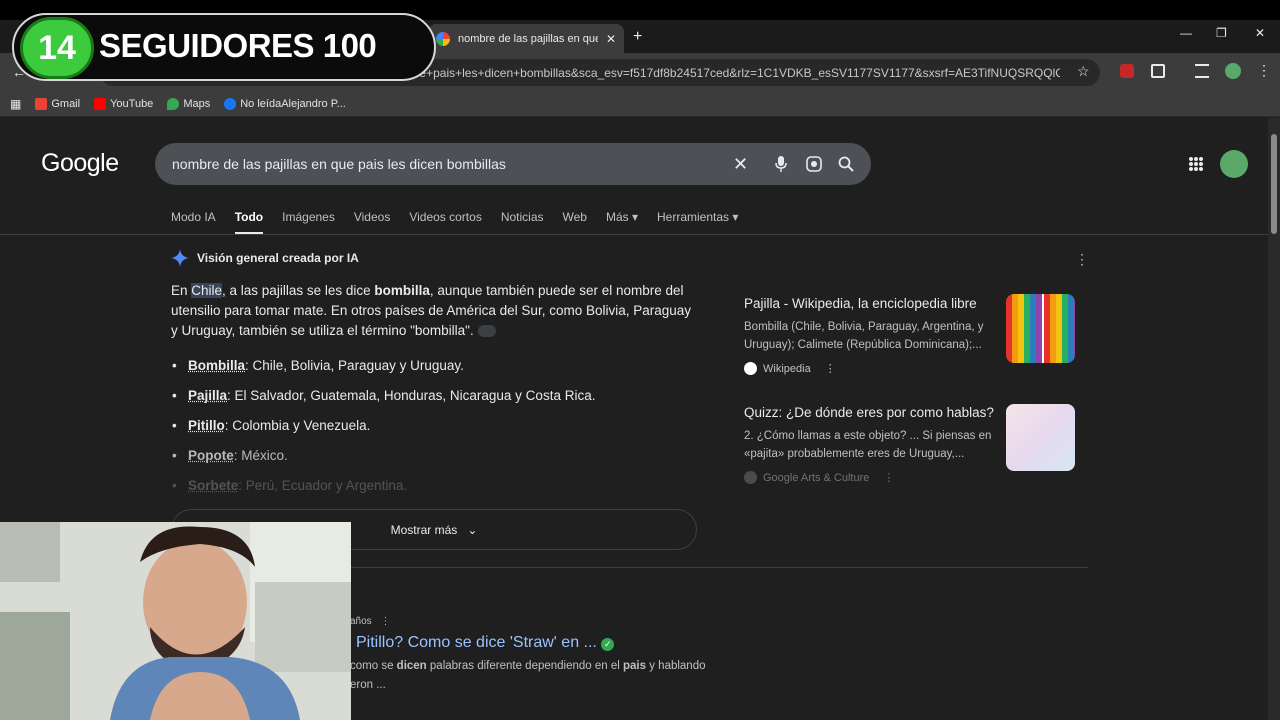  I want to click on ai-highlight: Chile, so click(207, 290).